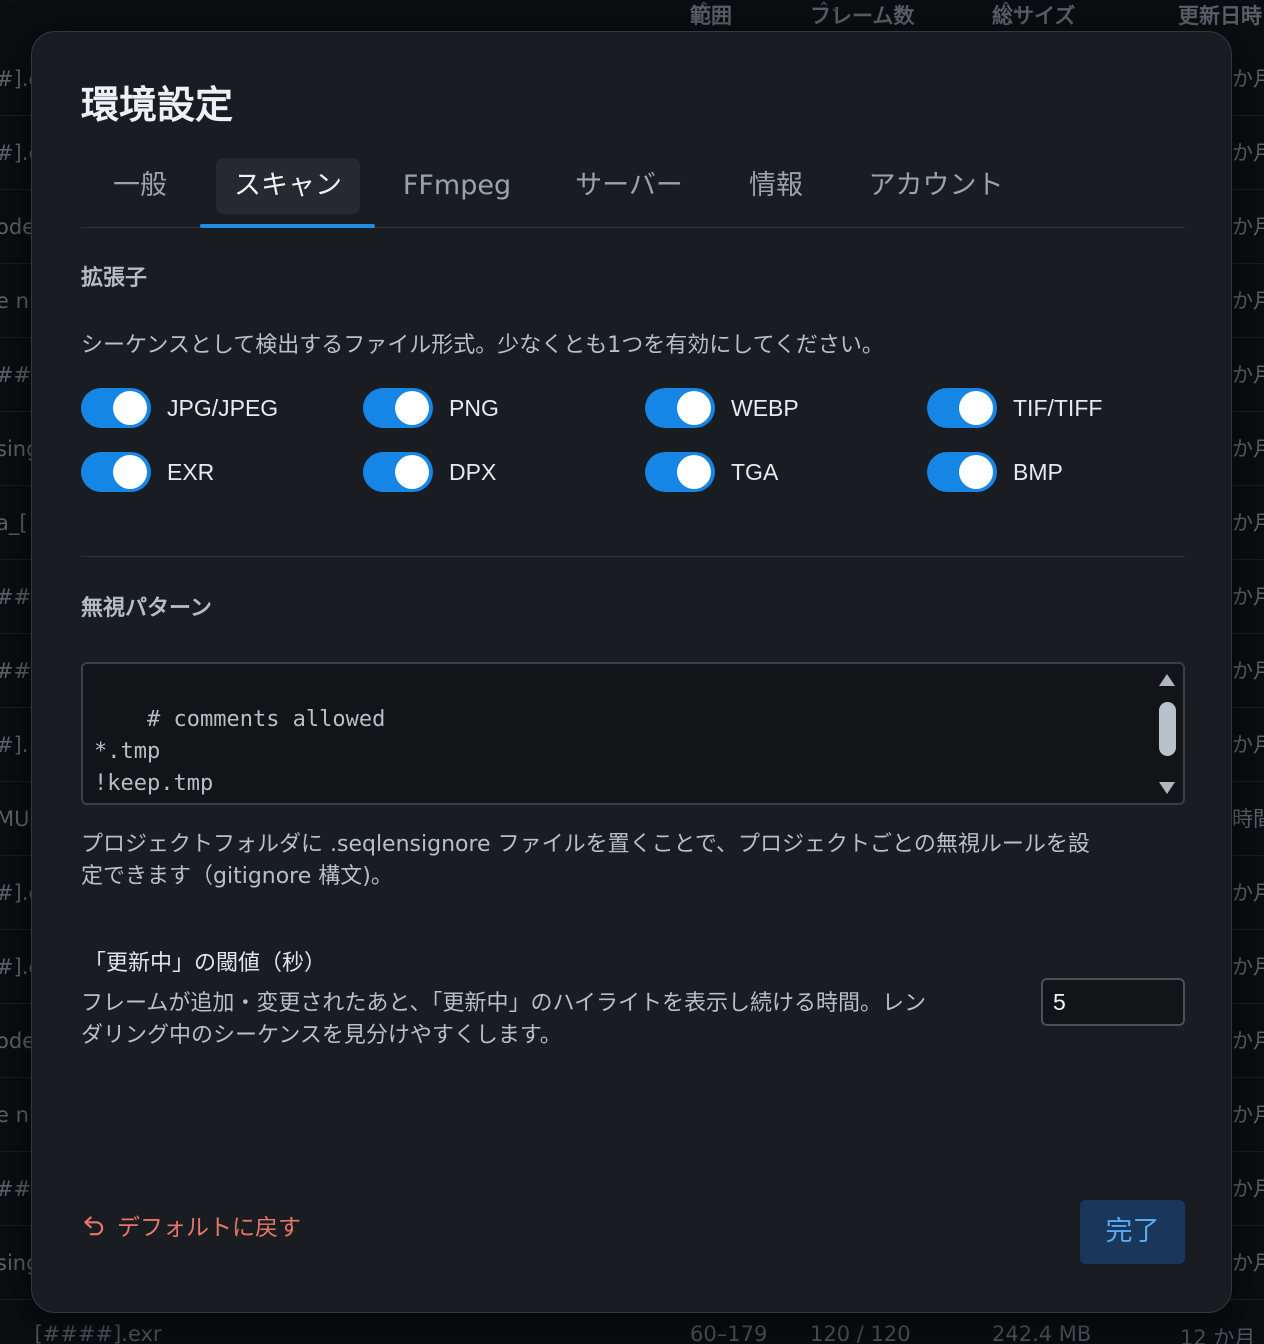  Describe the element at coordinates (237, 876) in the screenshot. I see `ignore-help-line: 定できます（gitignore 構文)。` at that location.